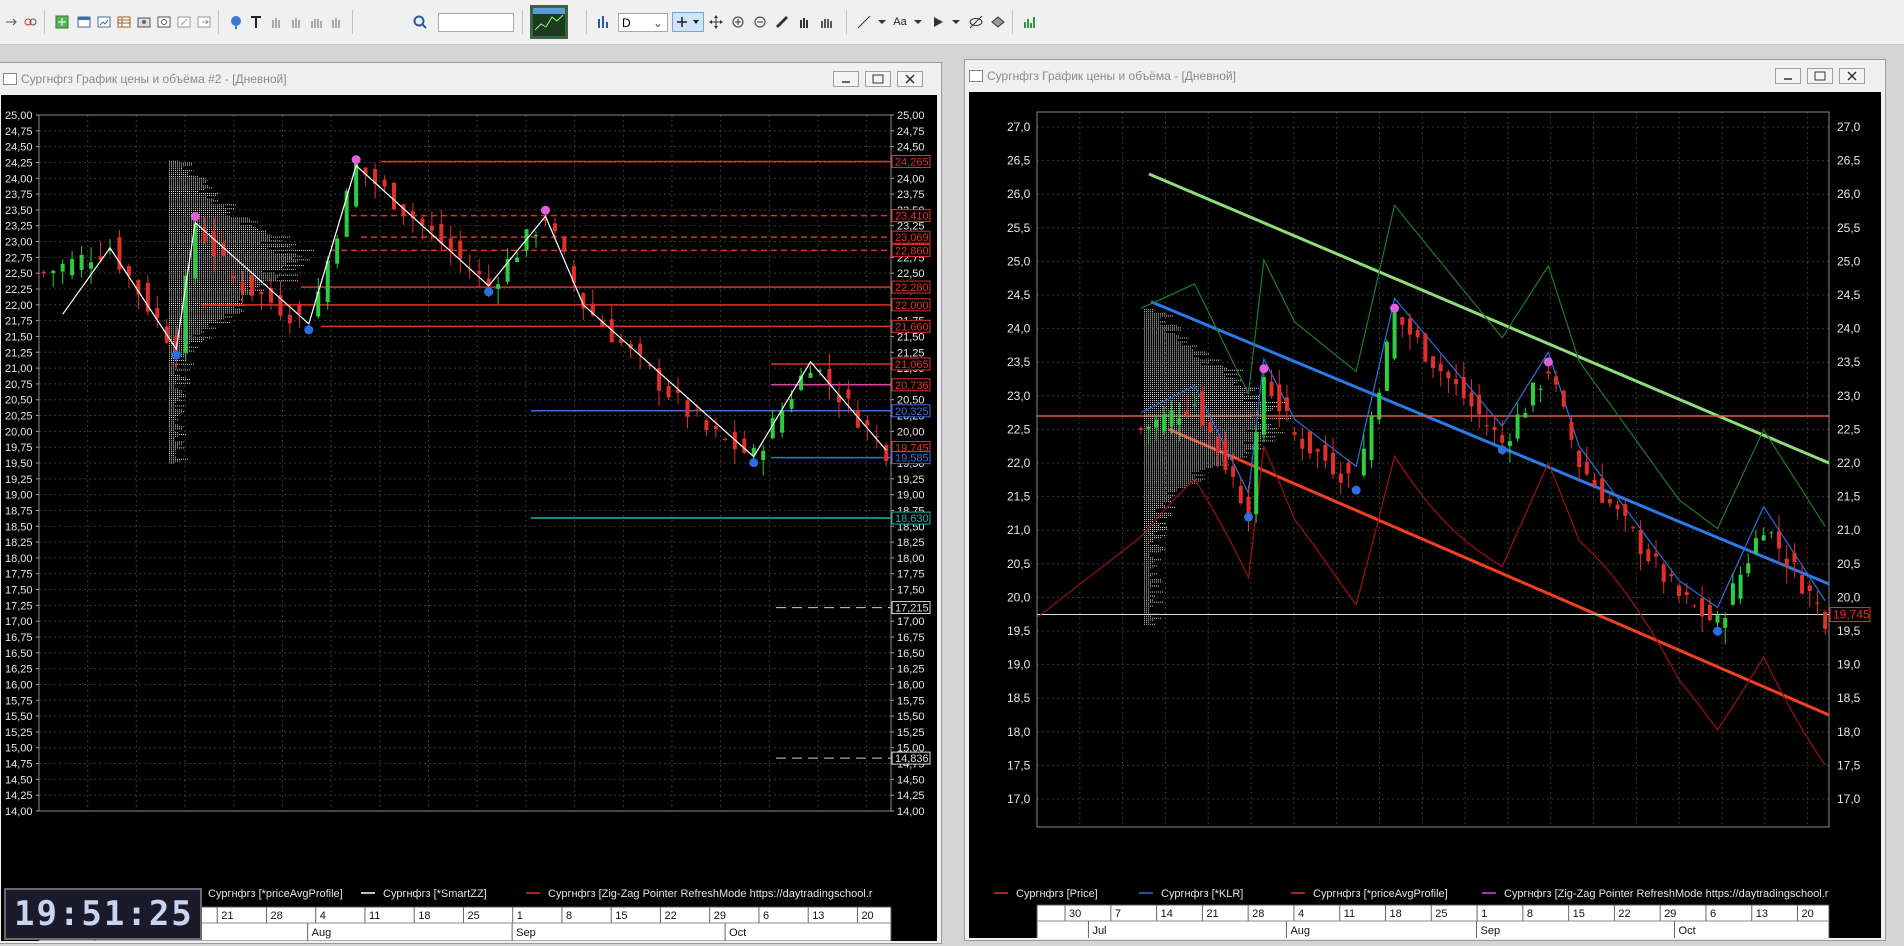 The height and width of the screenshot is (946, 1904). What do you see at coordinates (296, 22) in the screenshot?
I see `hand-add-icon` at bounding box center [296, 22].